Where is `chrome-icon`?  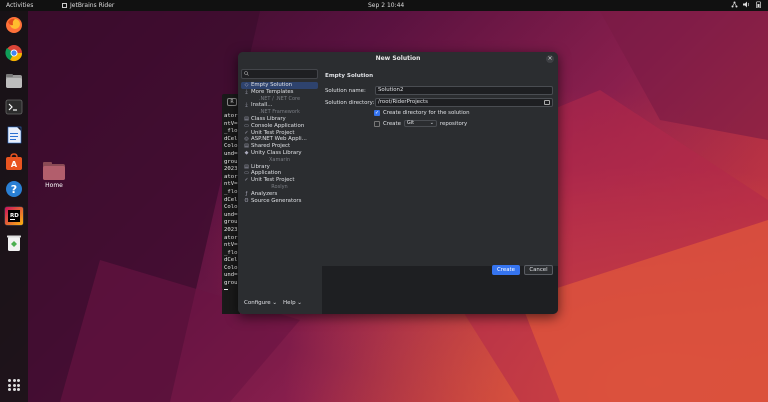 chrome-icon is located at coordinates (14, 53).